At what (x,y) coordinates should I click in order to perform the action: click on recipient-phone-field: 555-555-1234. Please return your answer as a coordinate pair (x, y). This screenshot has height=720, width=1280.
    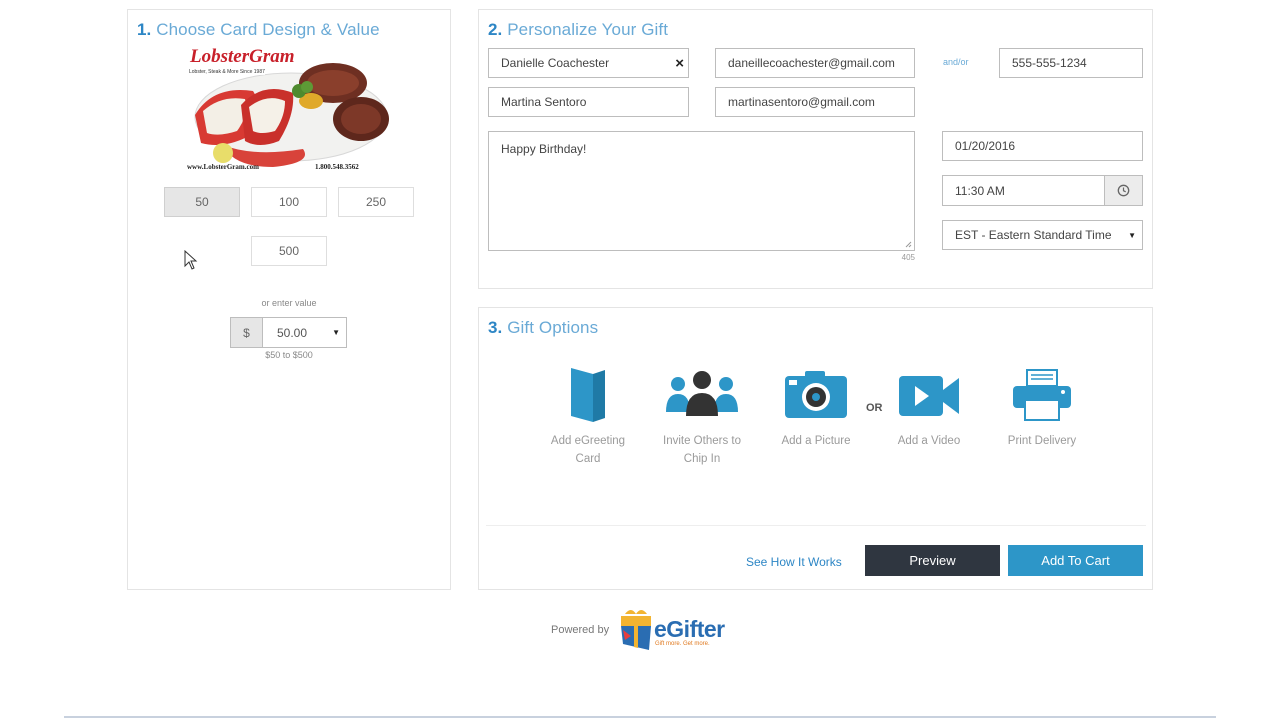
    Looking at the image, I should click on (1071, 63).